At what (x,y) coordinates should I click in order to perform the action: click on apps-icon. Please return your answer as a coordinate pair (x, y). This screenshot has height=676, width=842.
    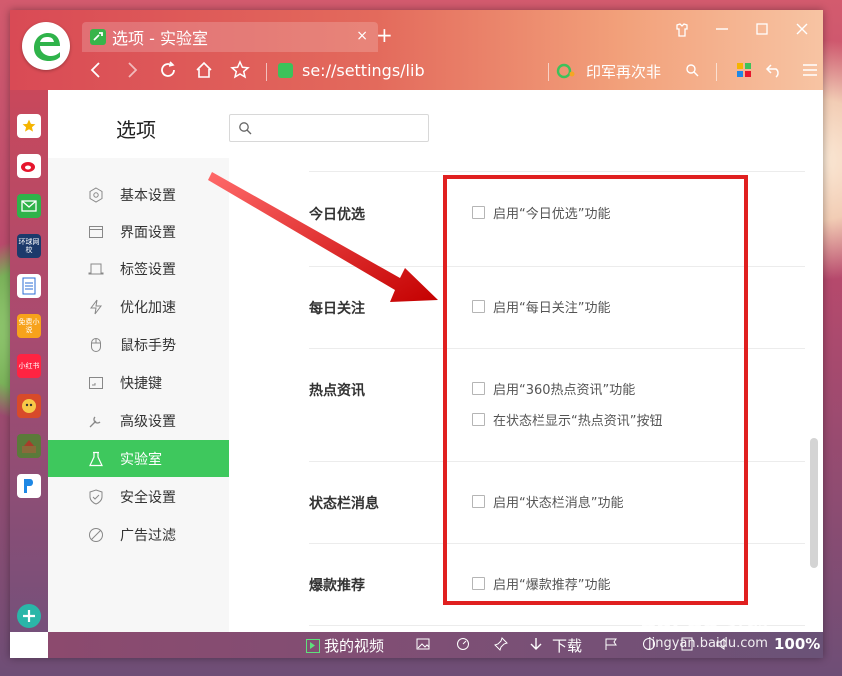
    Looking at the image, I should click on (744, 70).